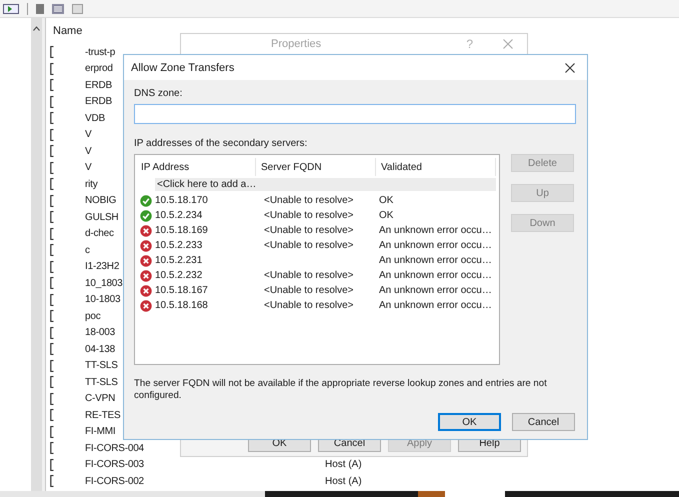 The image size is (679, 497). What do you see at coordinates (100, 432) in the screenshot?
I see `record-name: FI-MMI` at bounding box center [100, 432].